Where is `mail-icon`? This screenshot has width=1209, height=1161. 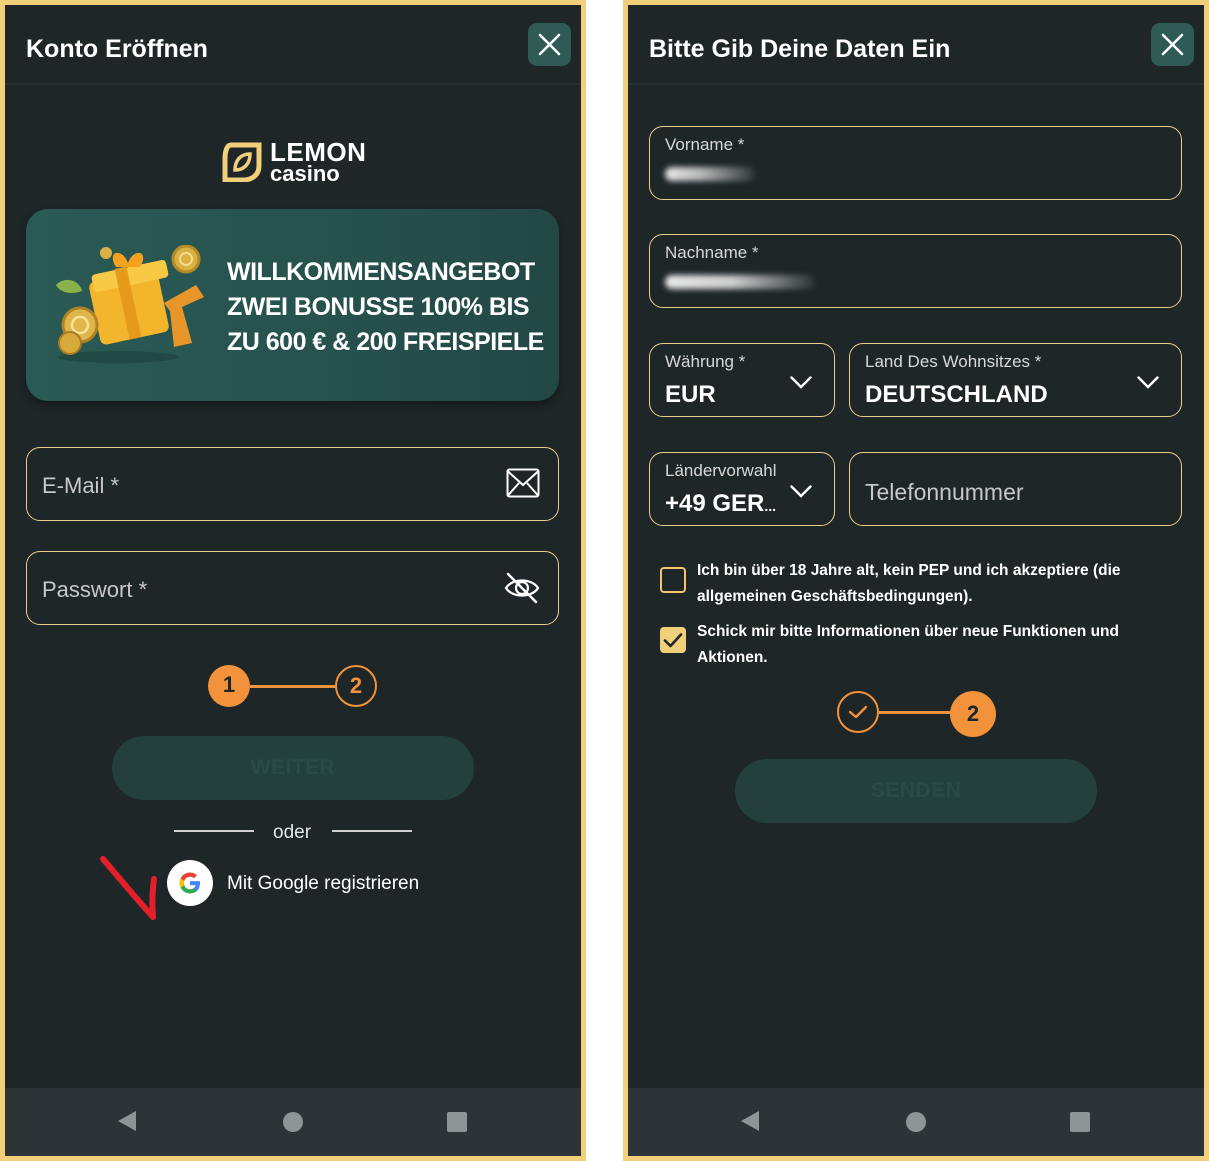
mail-icon is located at coordinates (523, 483).